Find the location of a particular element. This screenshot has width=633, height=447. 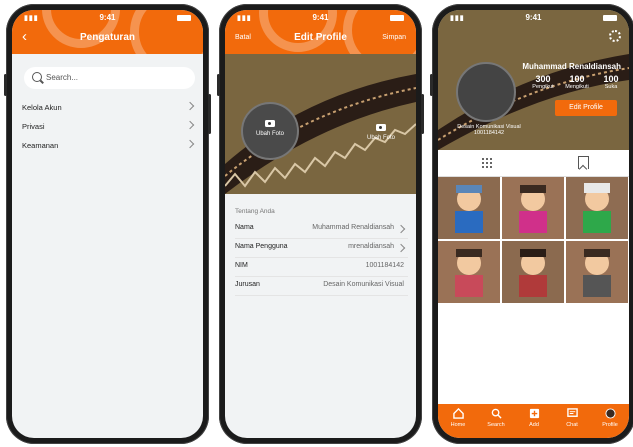

field-label: Jurusan is located at coordinates (247, 284).